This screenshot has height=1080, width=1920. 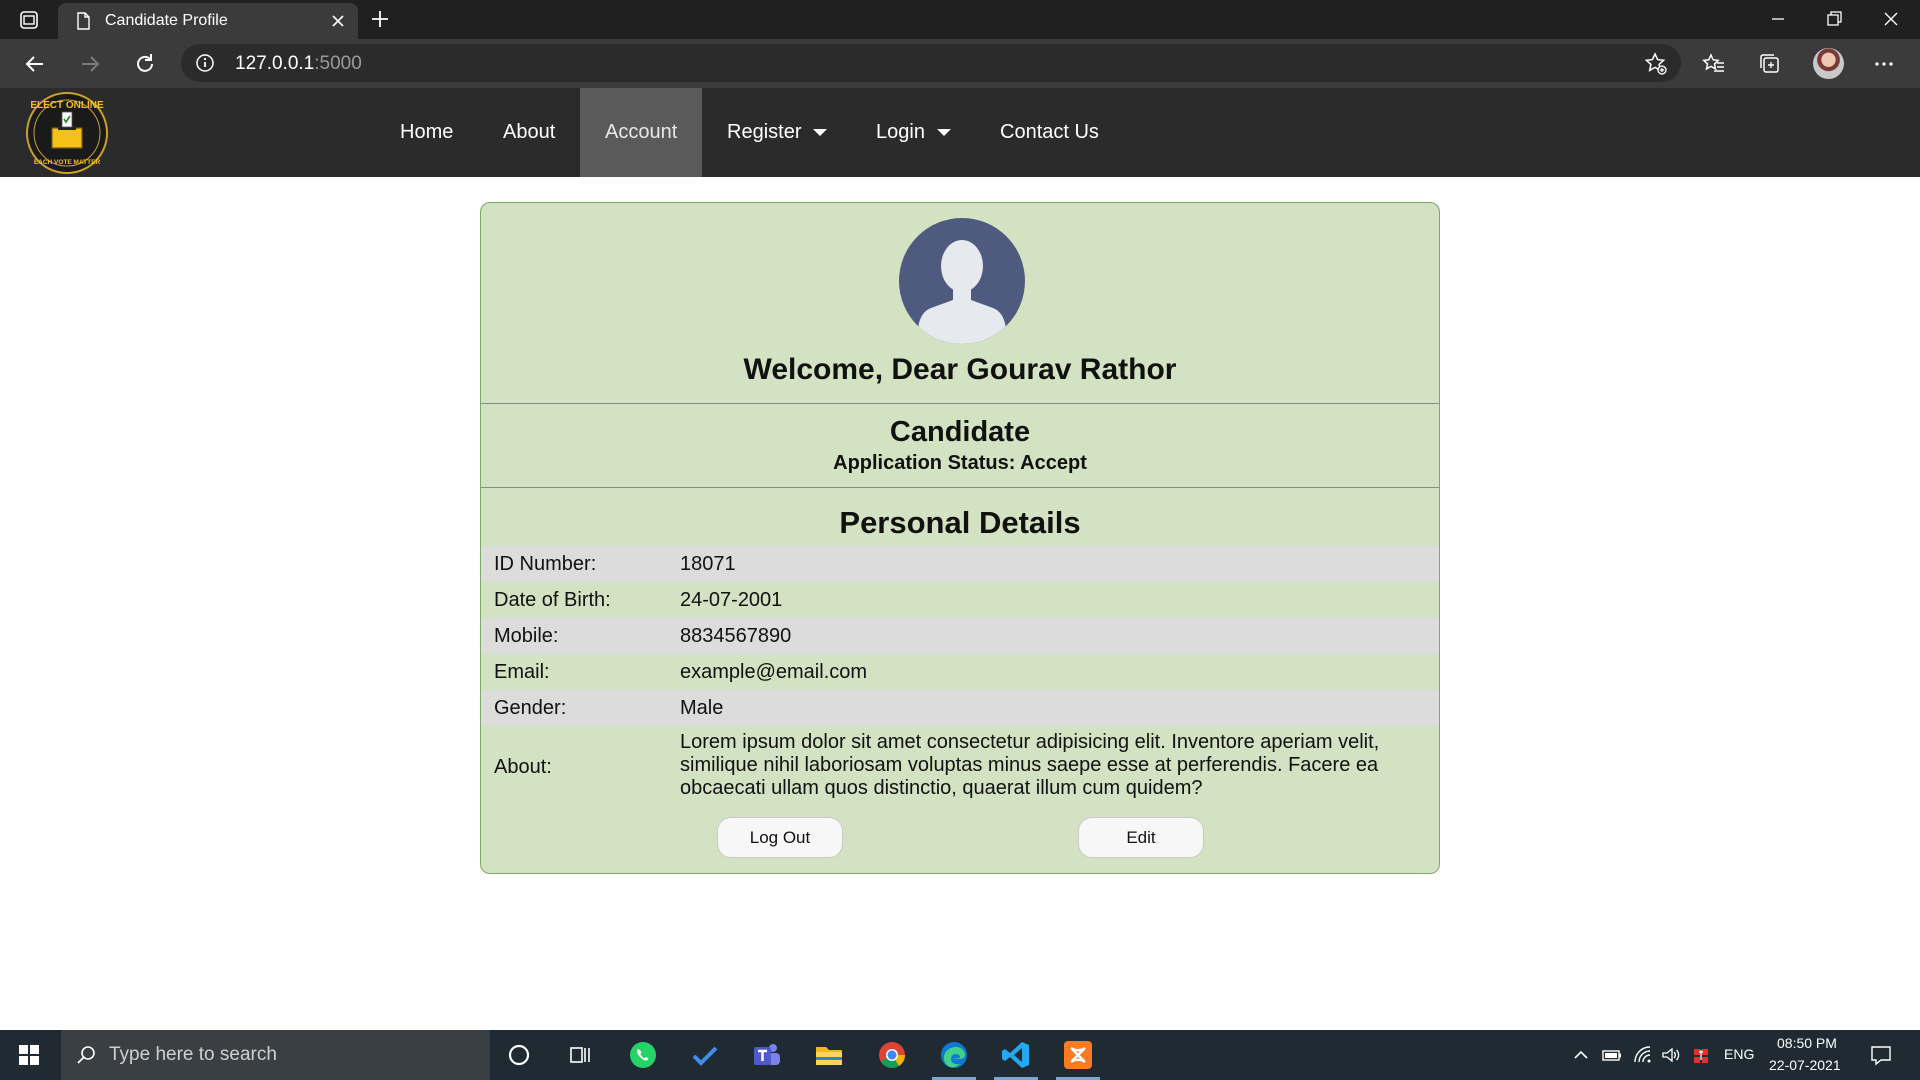 What do you see at coordinates (708, 564) in the screenshot?
I see `detail-value: 18071` at bounding box center [708, 564].